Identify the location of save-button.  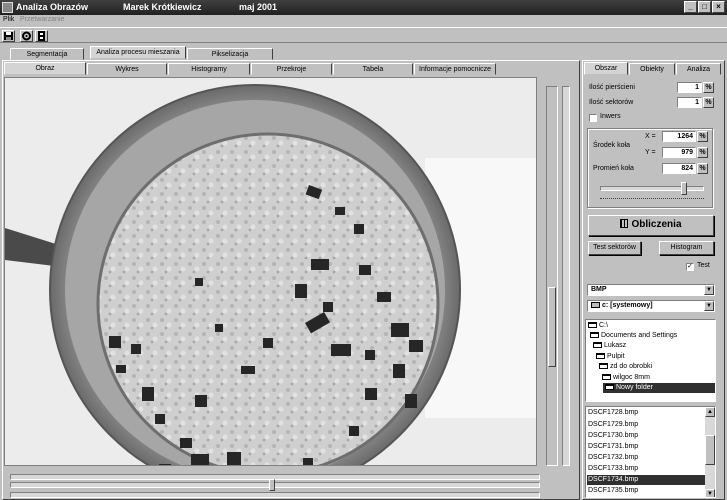
(8, 36).